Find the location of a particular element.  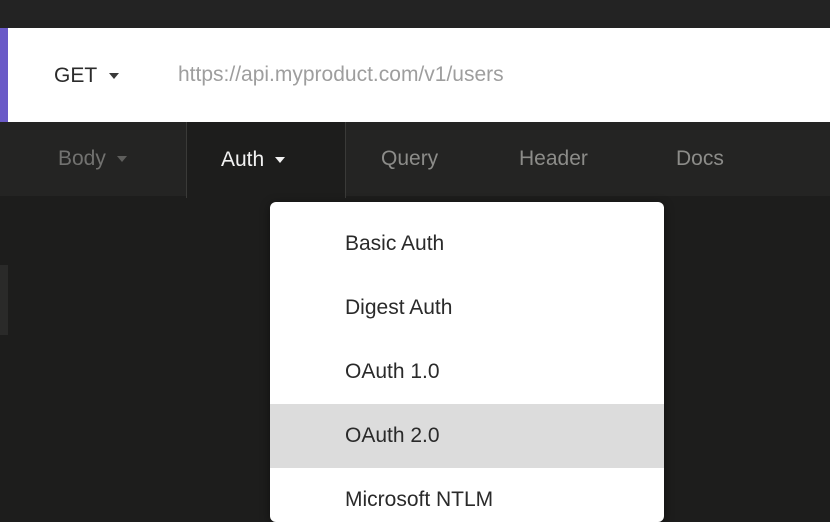

tab-body-label: Body is located at coordinates (82, 158).